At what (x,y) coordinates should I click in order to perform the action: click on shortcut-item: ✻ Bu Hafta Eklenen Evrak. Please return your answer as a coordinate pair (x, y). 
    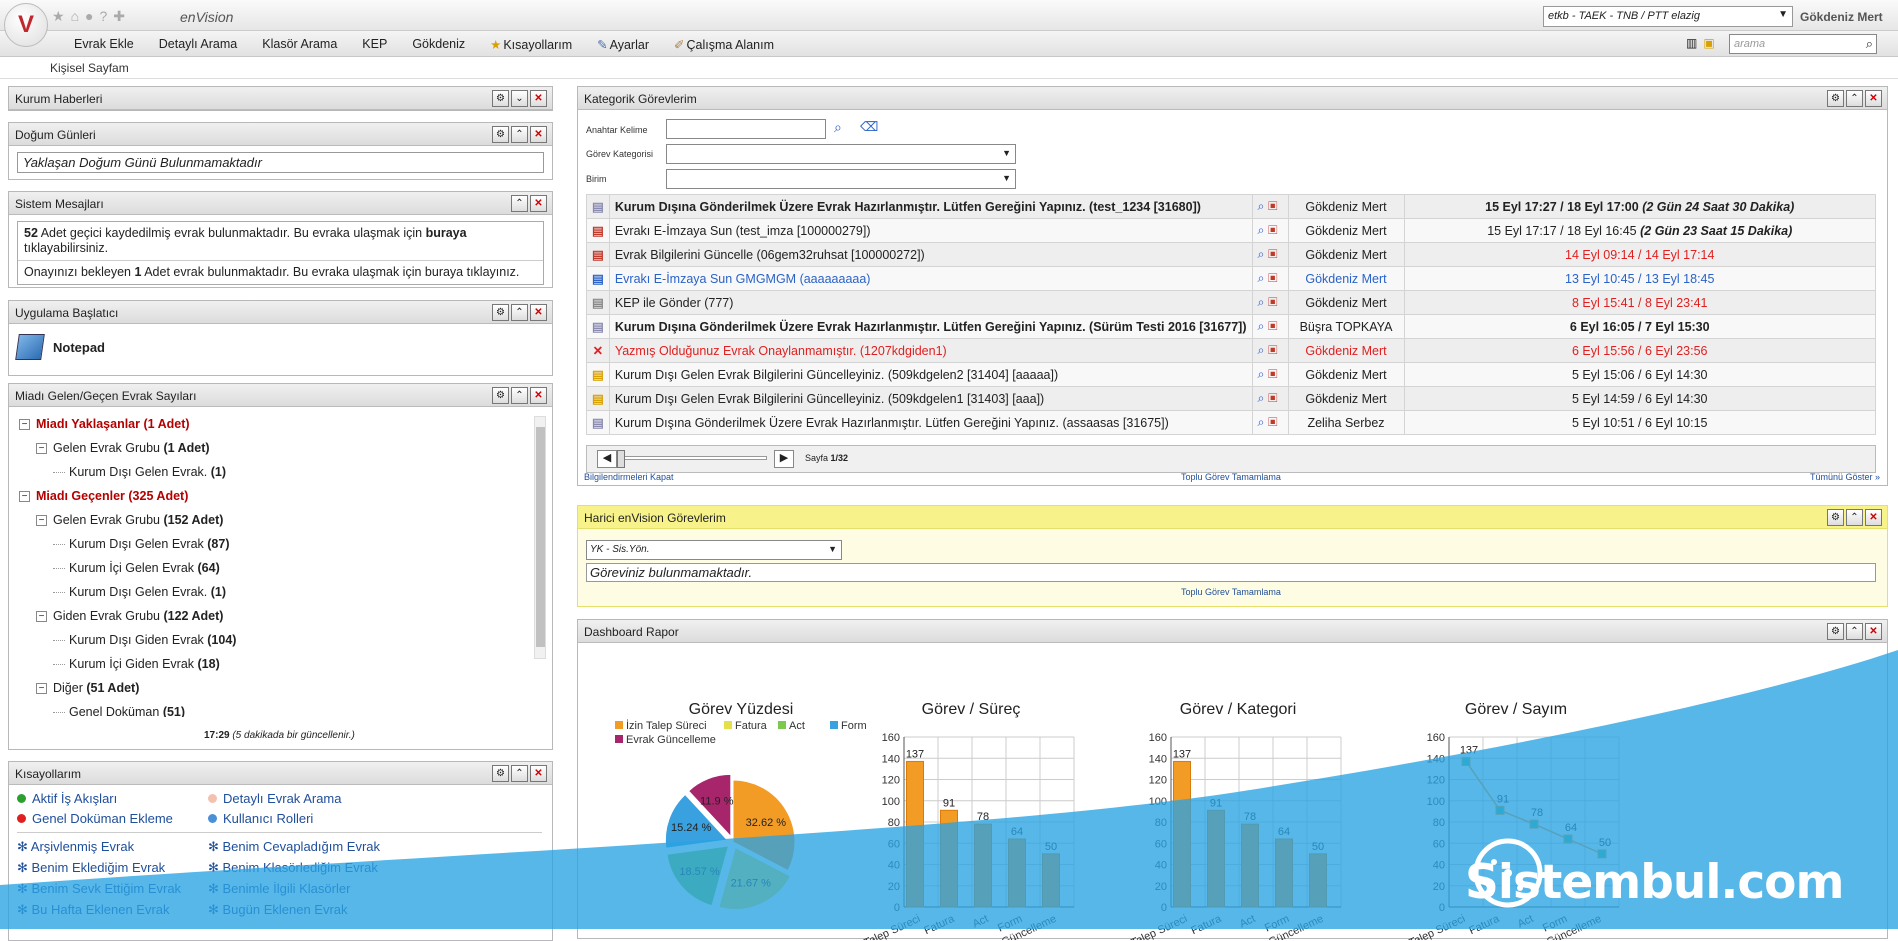
    Looking at the image, I should click on (93, 910).